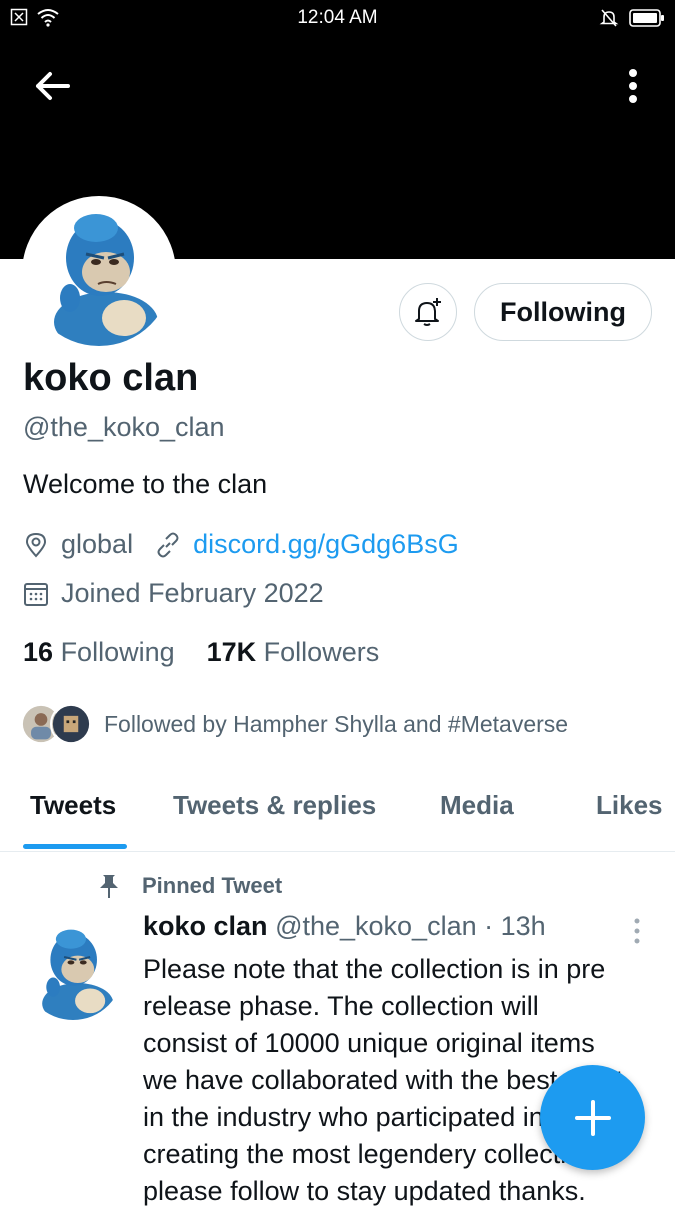 This screenshot has width=675, height=1210. I want to click on profile-meta-row-1: global discord.gg/gGdg6BsG, so click(241, 544).